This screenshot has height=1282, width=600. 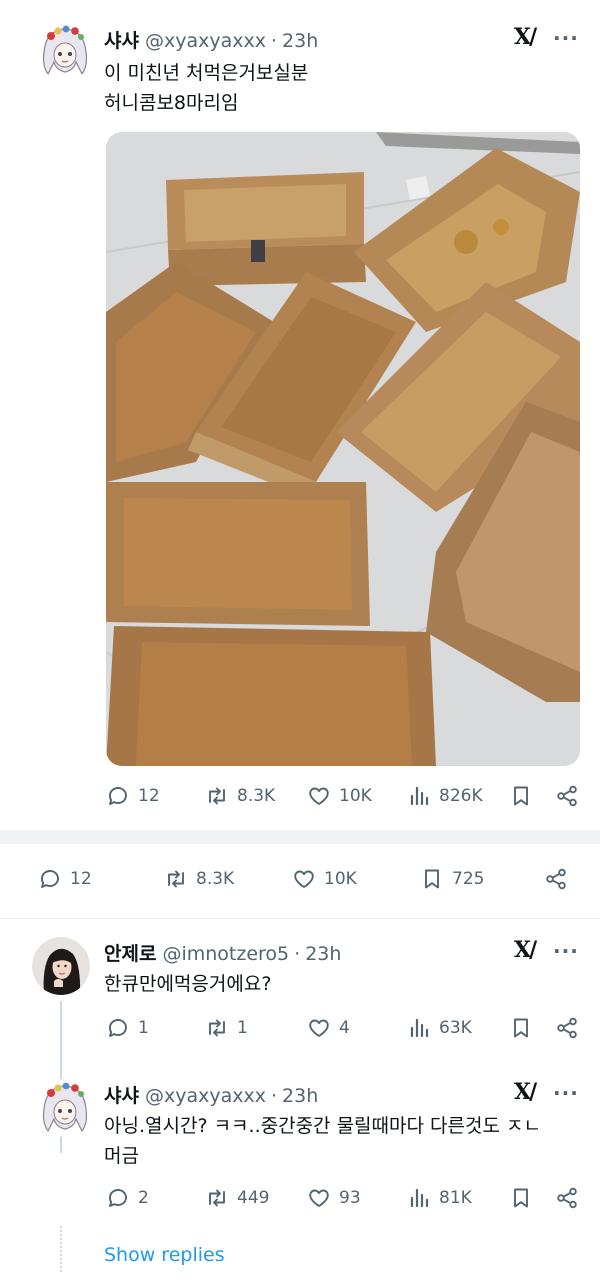 I want to click on like-button: 10K, so click(x=339, y=796).